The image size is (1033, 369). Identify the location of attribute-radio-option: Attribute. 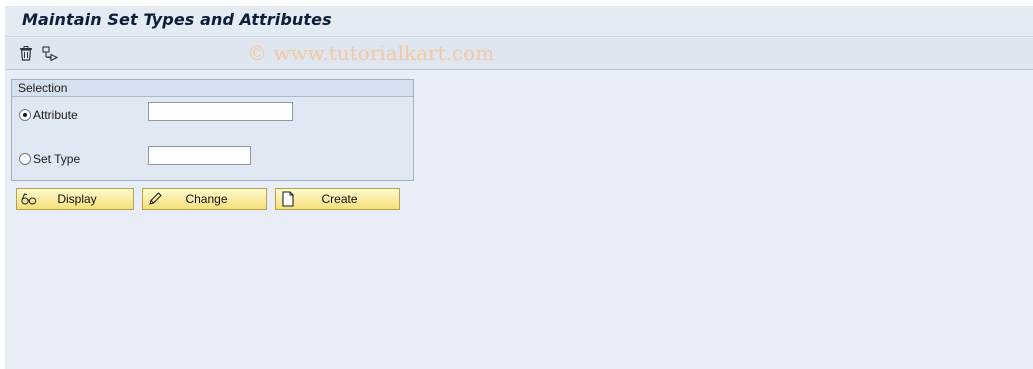
(48, 115).